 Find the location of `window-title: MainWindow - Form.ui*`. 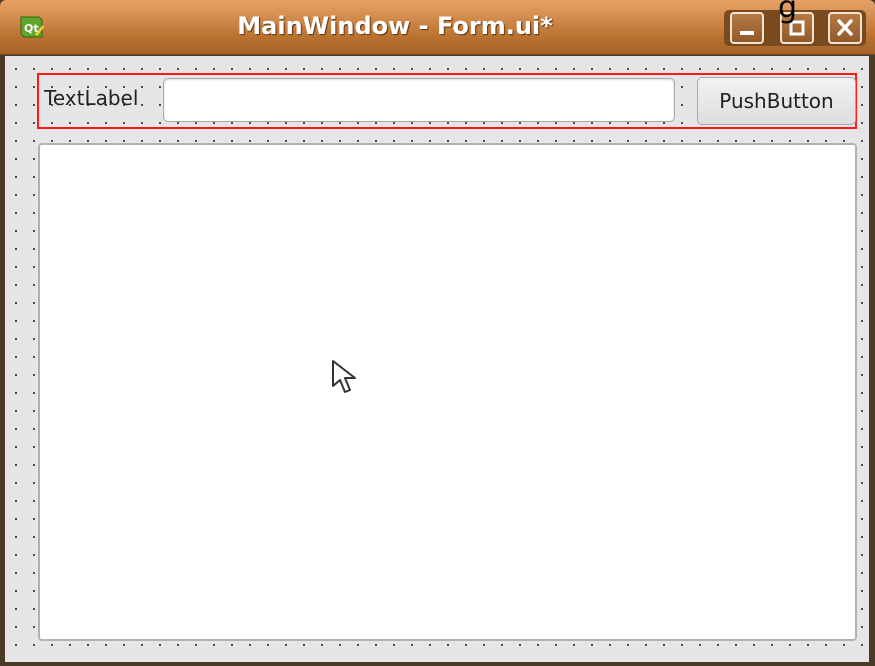

window-title: MainWindow - Form.ui* is located at coordinates (395, 26).